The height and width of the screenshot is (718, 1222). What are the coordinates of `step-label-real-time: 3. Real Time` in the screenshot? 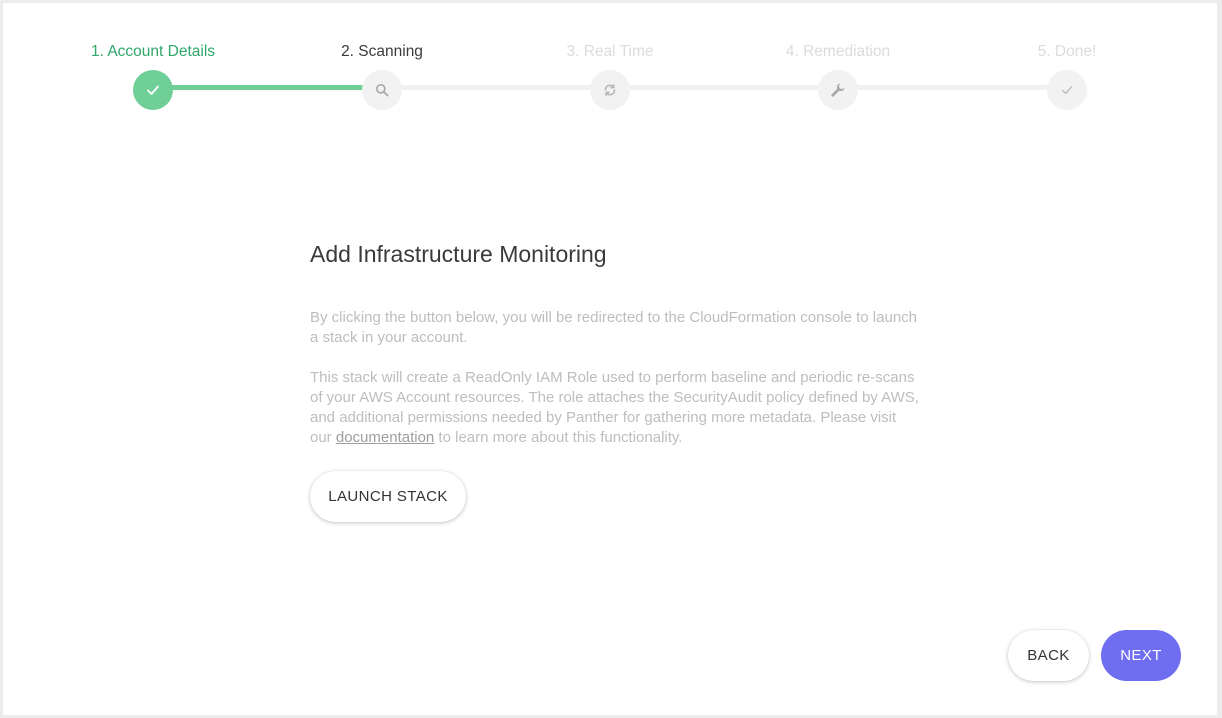 It's located at (610, 51).